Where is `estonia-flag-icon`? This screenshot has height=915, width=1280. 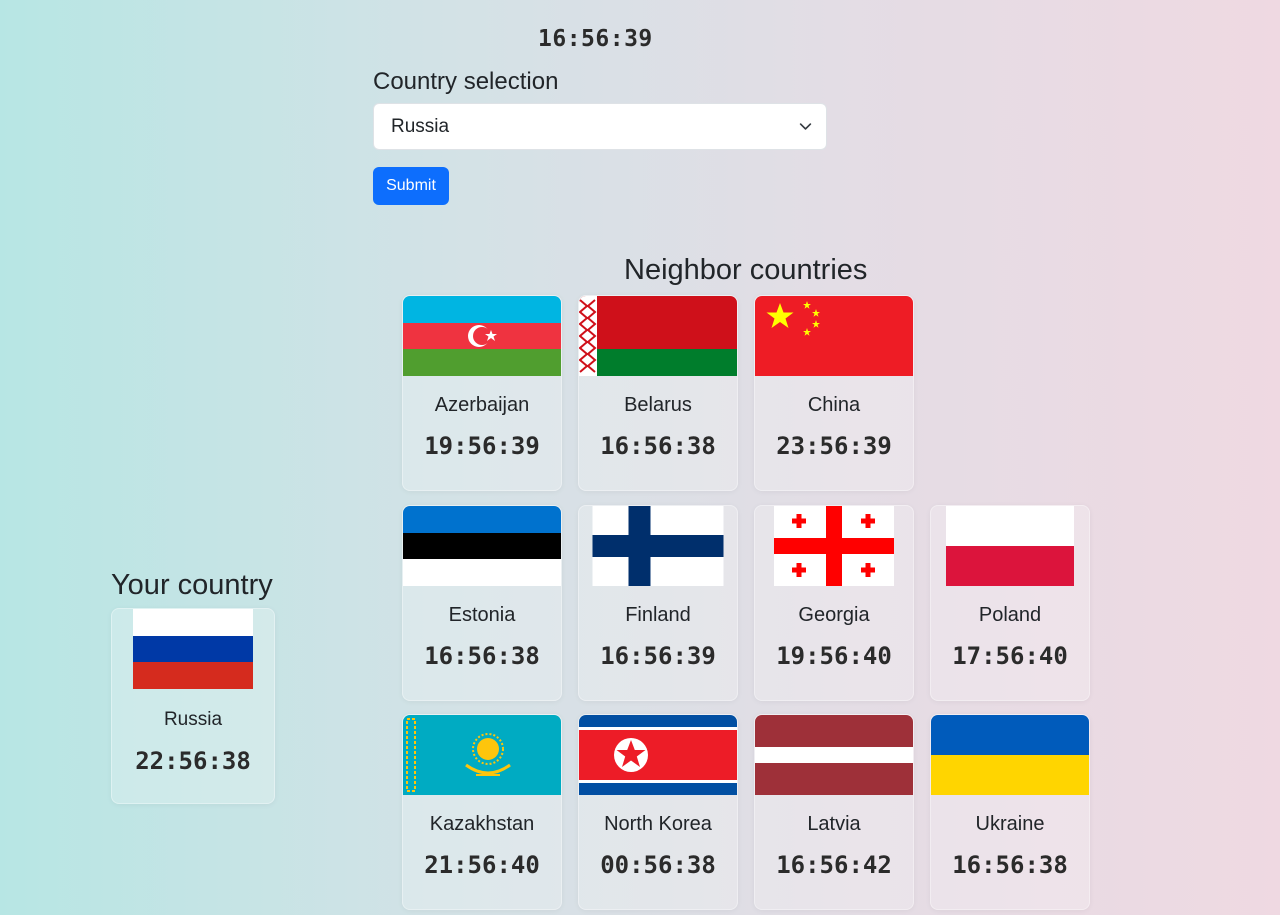
estonia-flag-icon is located at coordinates (482, 546).